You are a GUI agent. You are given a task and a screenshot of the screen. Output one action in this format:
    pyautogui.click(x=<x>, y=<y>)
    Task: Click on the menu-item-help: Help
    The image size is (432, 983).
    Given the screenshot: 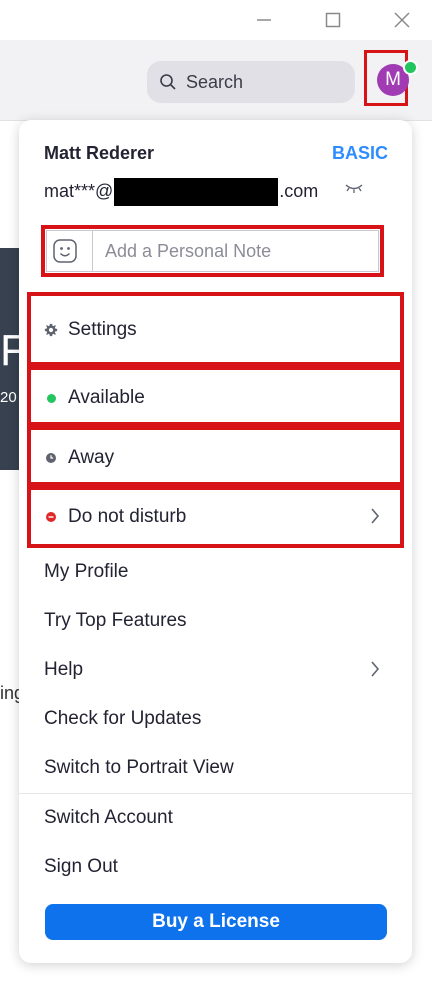 What is the action you would take?
    pyautogui.click(x=215, y=670)
    